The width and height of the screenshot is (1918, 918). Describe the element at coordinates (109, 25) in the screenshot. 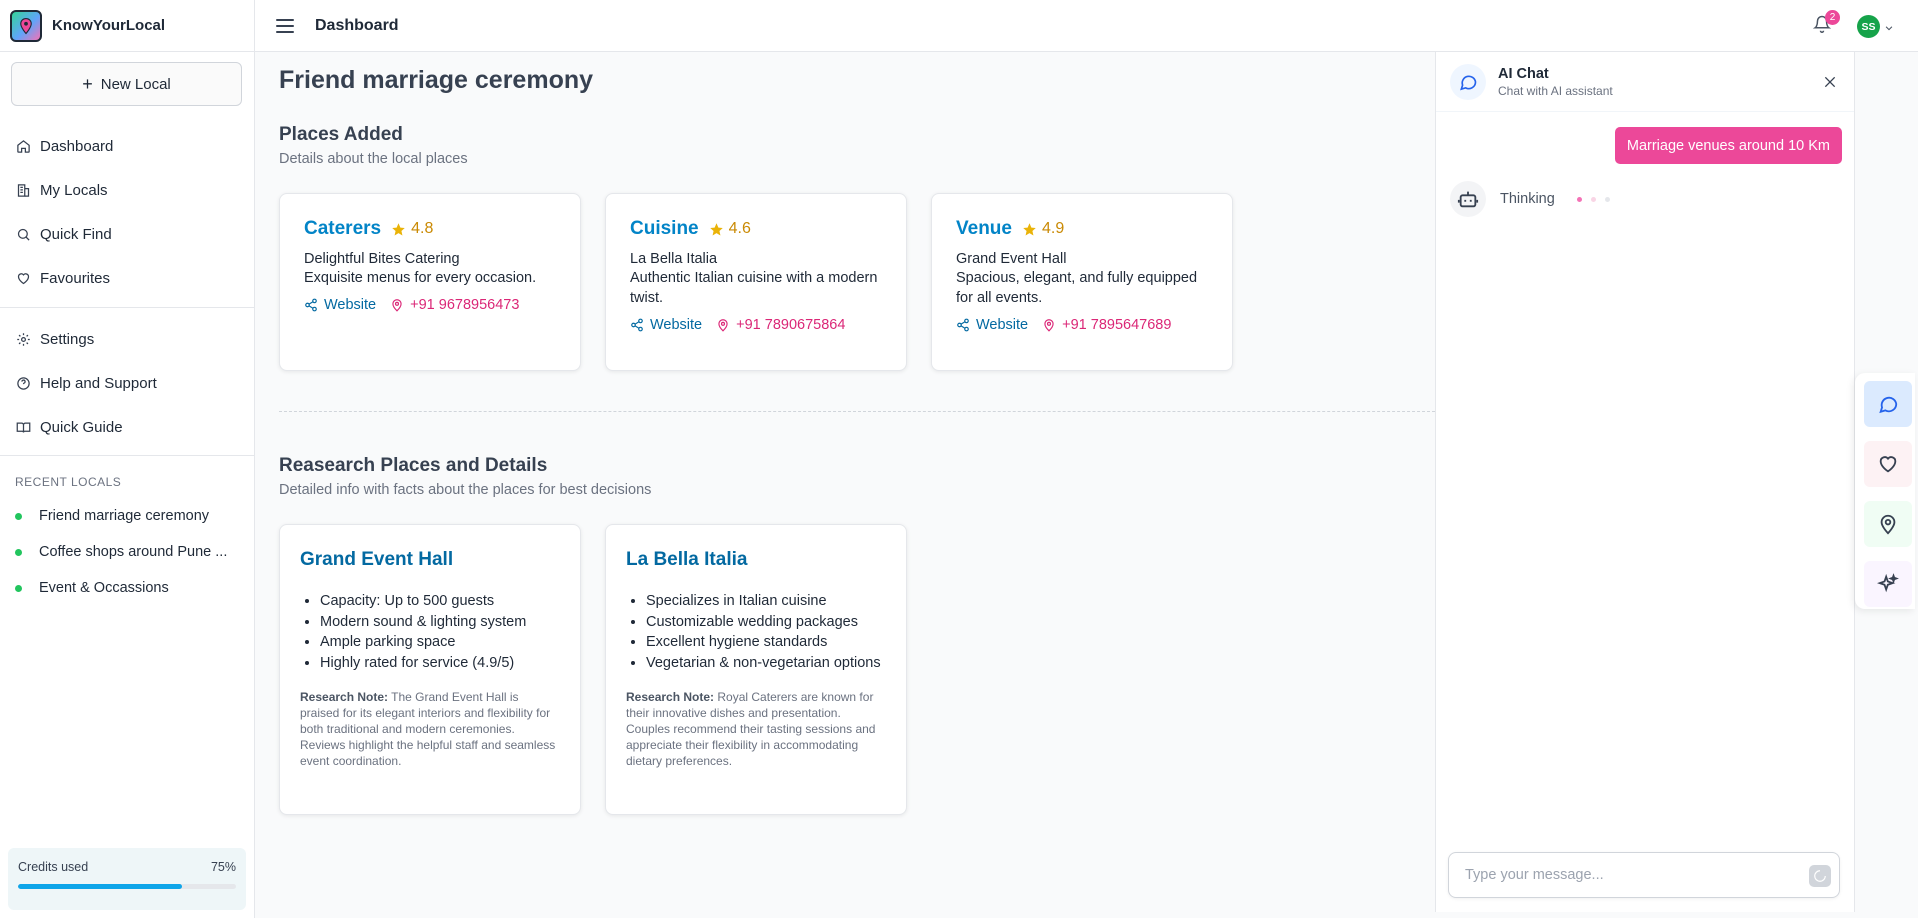

I see `app-name: KnowYourLocal` at that location.